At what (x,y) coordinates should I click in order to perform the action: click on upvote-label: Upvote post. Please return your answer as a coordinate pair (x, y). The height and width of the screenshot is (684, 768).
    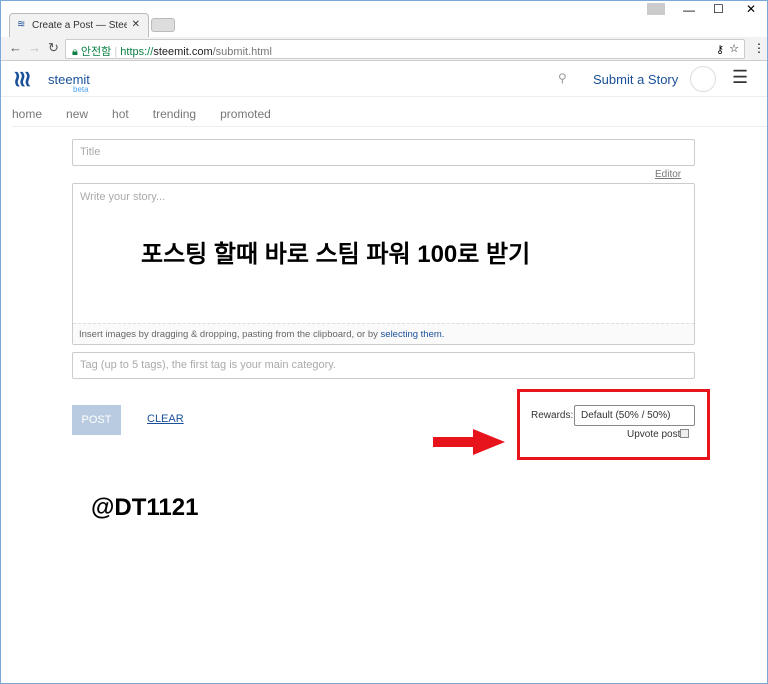
    Looking at the image, I should click on (654, 434).